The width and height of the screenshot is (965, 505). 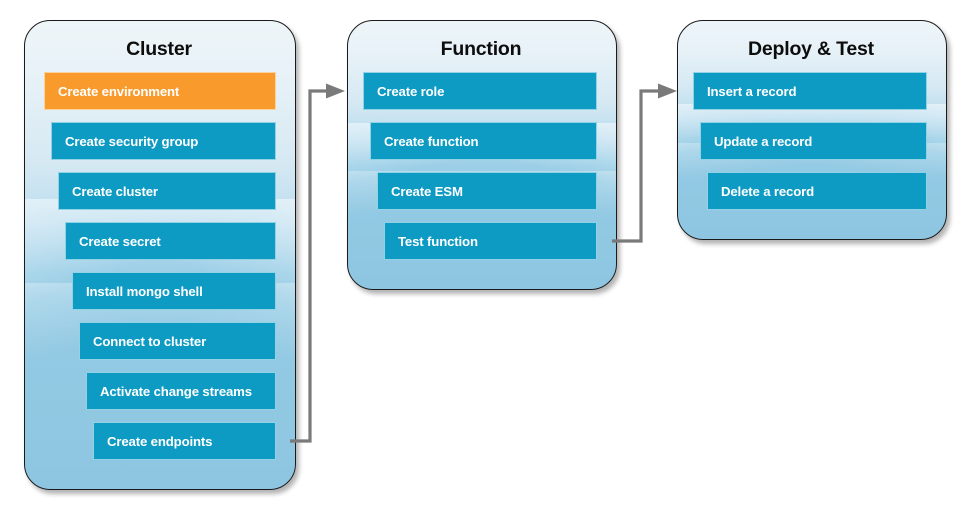 What do you see at coordinates (167, 191) in the screenshot?
I see `step-create-cluster: Create cluster` at bounding box center [167, 191].